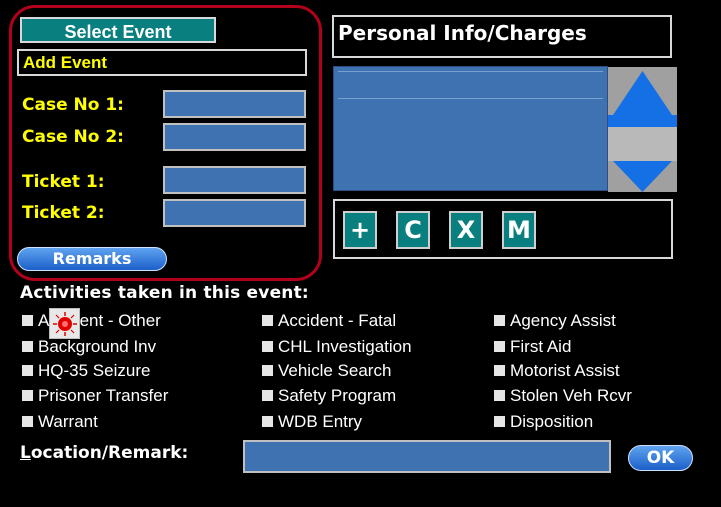  I want to click on activity-checkbox: Agency Assist, so click(555, 321).